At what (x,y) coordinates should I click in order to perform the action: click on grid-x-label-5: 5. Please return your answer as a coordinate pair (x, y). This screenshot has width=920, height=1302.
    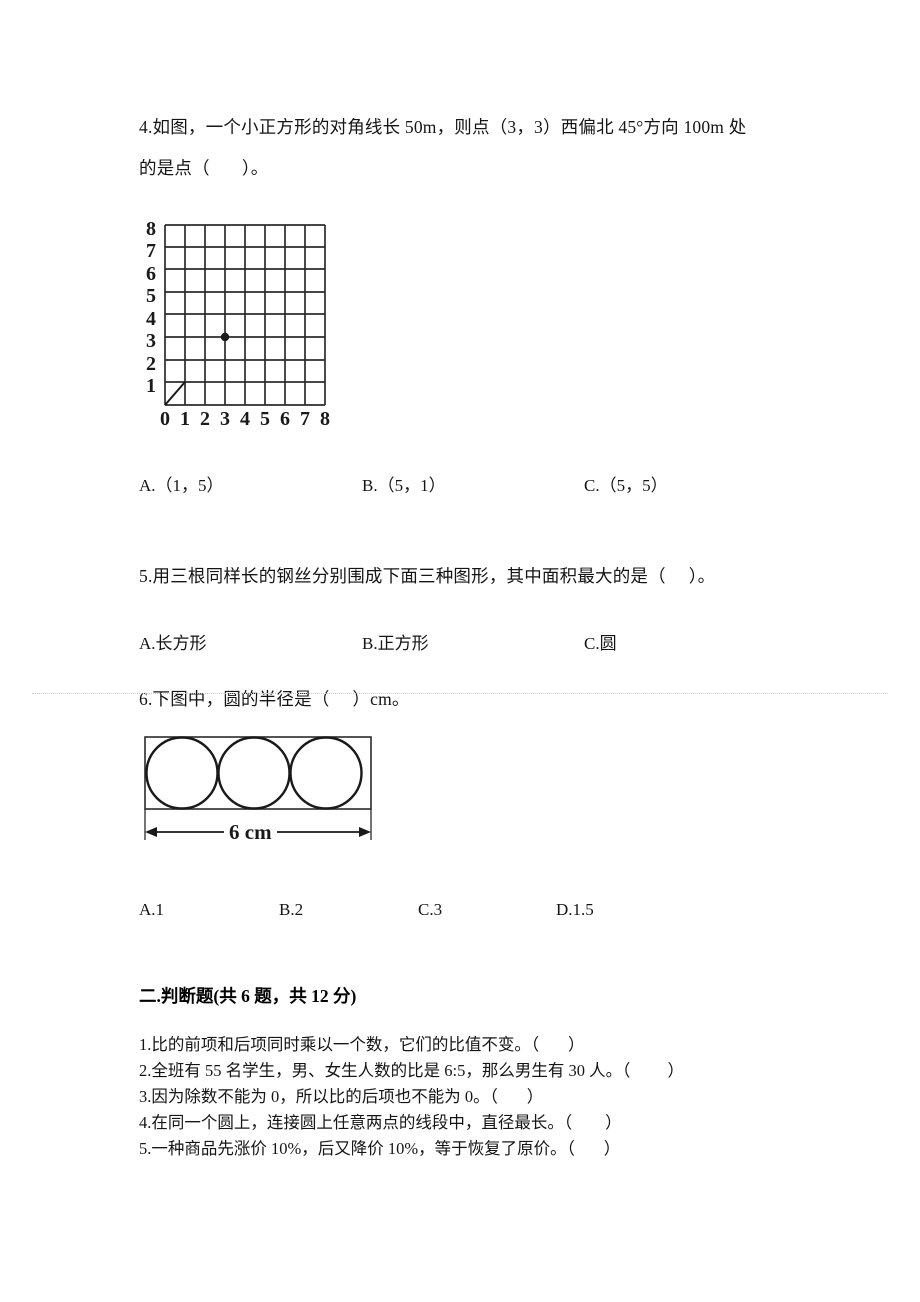
    Looking at the image, I should click on (265, 419).